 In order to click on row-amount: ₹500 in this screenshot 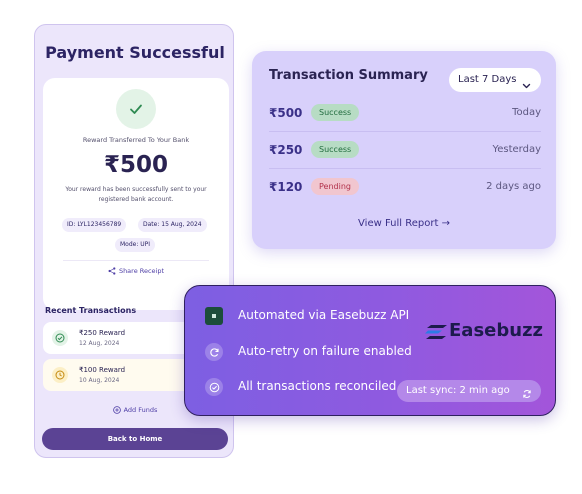, I will do `click(286, 113)`.